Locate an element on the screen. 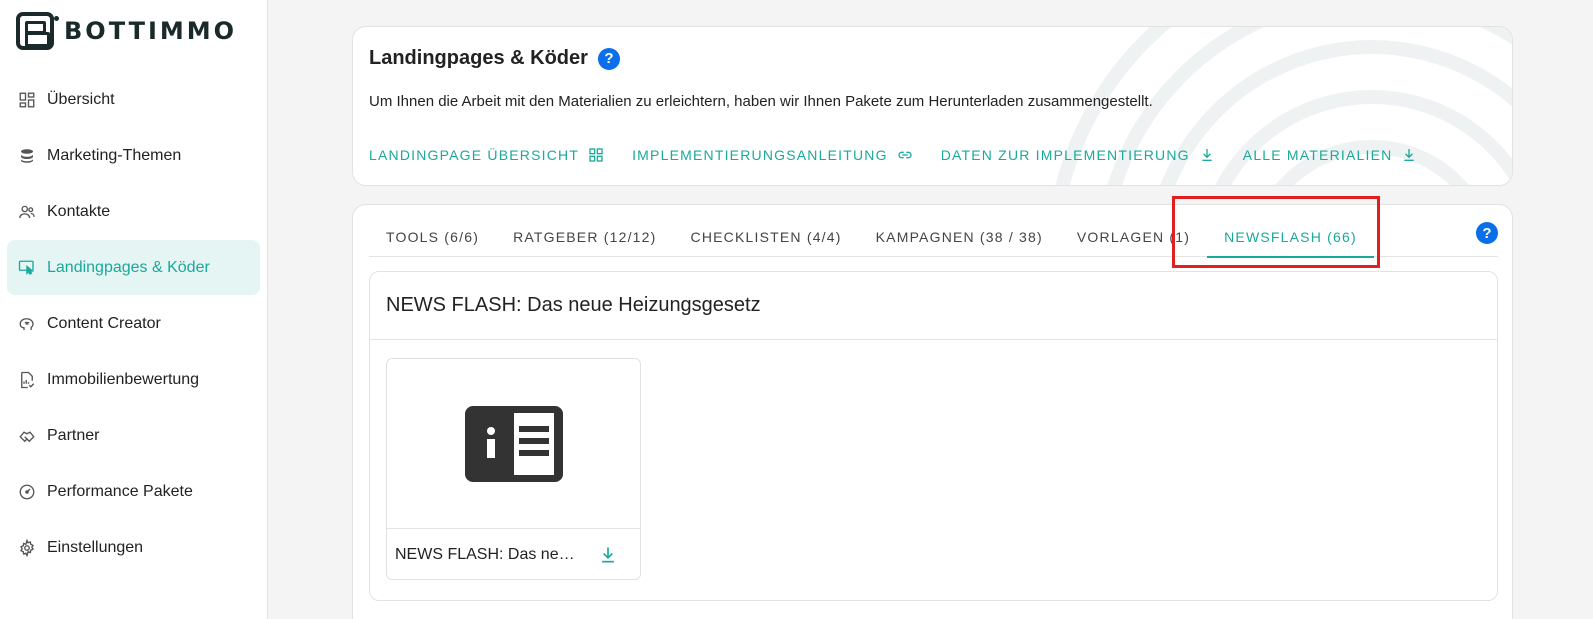 Image resolution: width=1593 pixels, height=619 pixels. brand-logo: BOTTIMMO is located at coordinates (126, 31).